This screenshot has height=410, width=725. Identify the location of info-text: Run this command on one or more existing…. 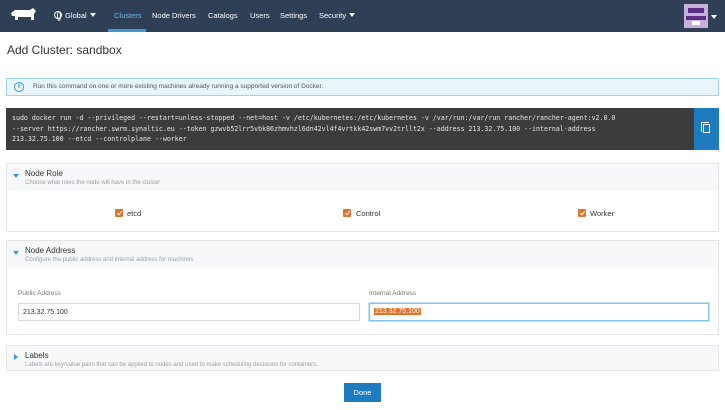
(178, 86).